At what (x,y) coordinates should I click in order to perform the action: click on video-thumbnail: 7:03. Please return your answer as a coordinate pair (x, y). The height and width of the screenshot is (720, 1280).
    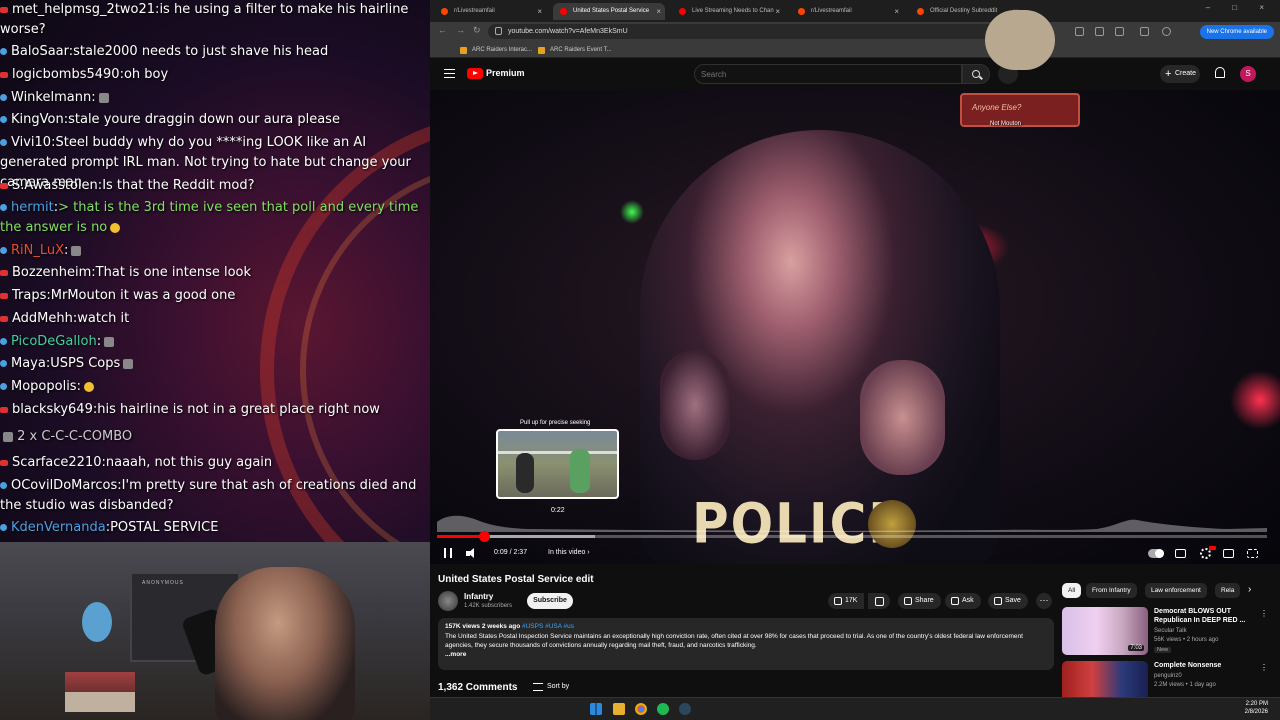
    Looking at the image, I should click on (1105, 631).